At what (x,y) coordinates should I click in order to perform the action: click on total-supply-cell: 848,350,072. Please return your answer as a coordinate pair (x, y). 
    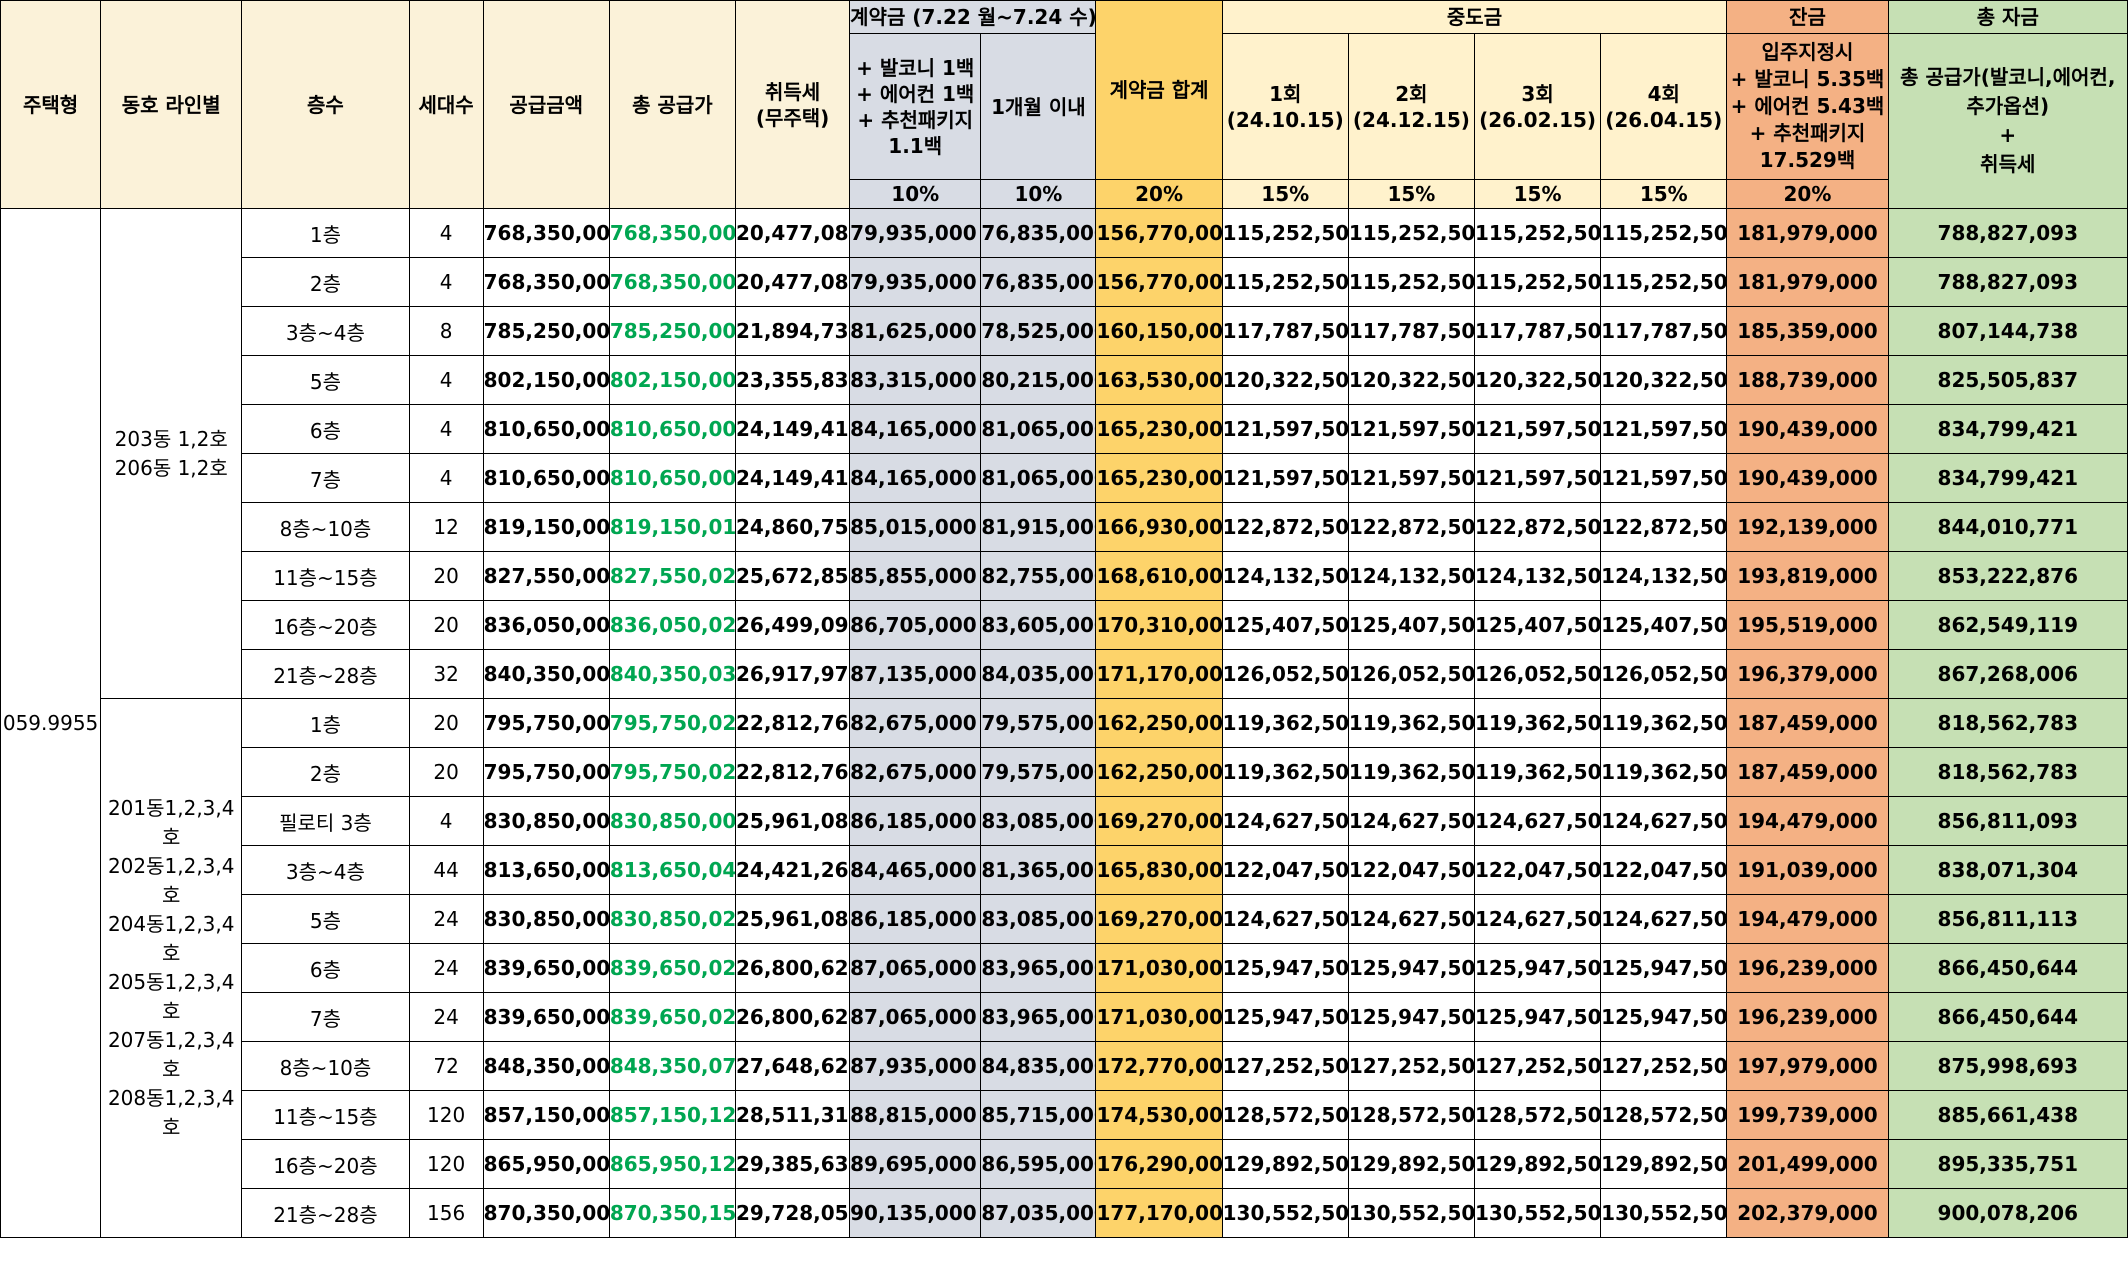
    Looking at the image, I should click on (672, 1066).